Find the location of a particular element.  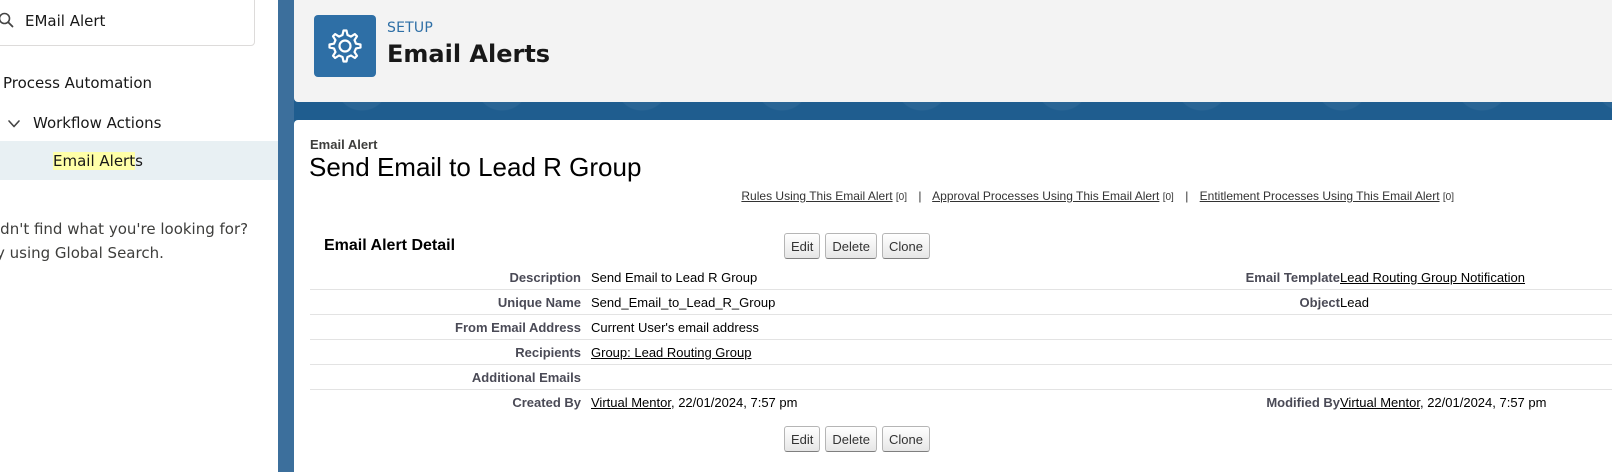

quick-find-search: EMail Alert is located at coordinates (127, 23).